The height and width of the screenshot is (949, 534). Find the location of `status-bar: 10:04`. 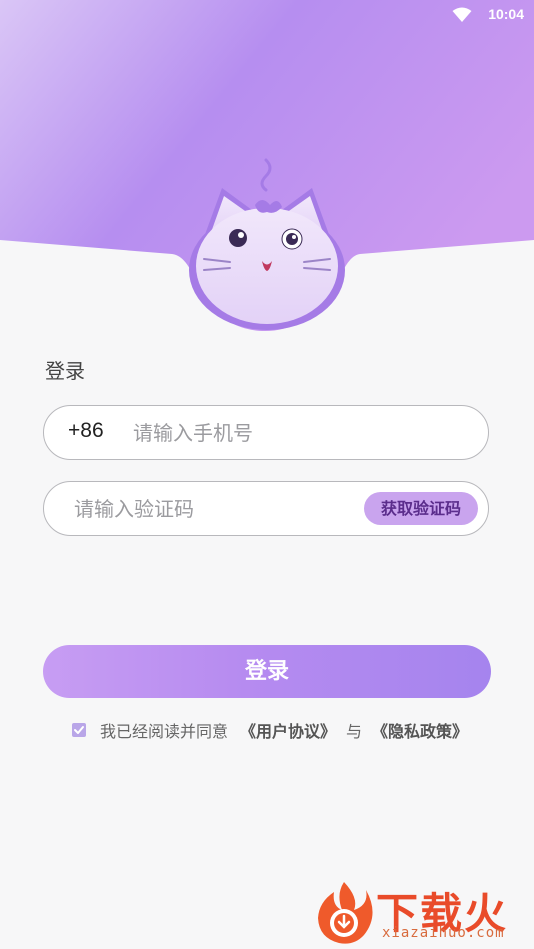

status-bar: 10:04 is located at coordinates (267, 15).